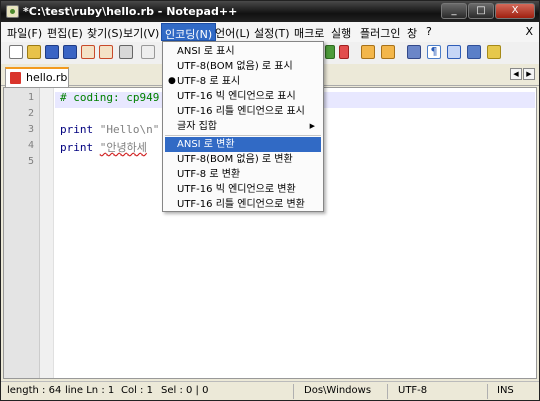  What do you see at coordinates (236, 96) in the screenshot?
I see `menu-item-label: UTF-16 빅 엔디언으로 표시` at bounding box center [236, 96].